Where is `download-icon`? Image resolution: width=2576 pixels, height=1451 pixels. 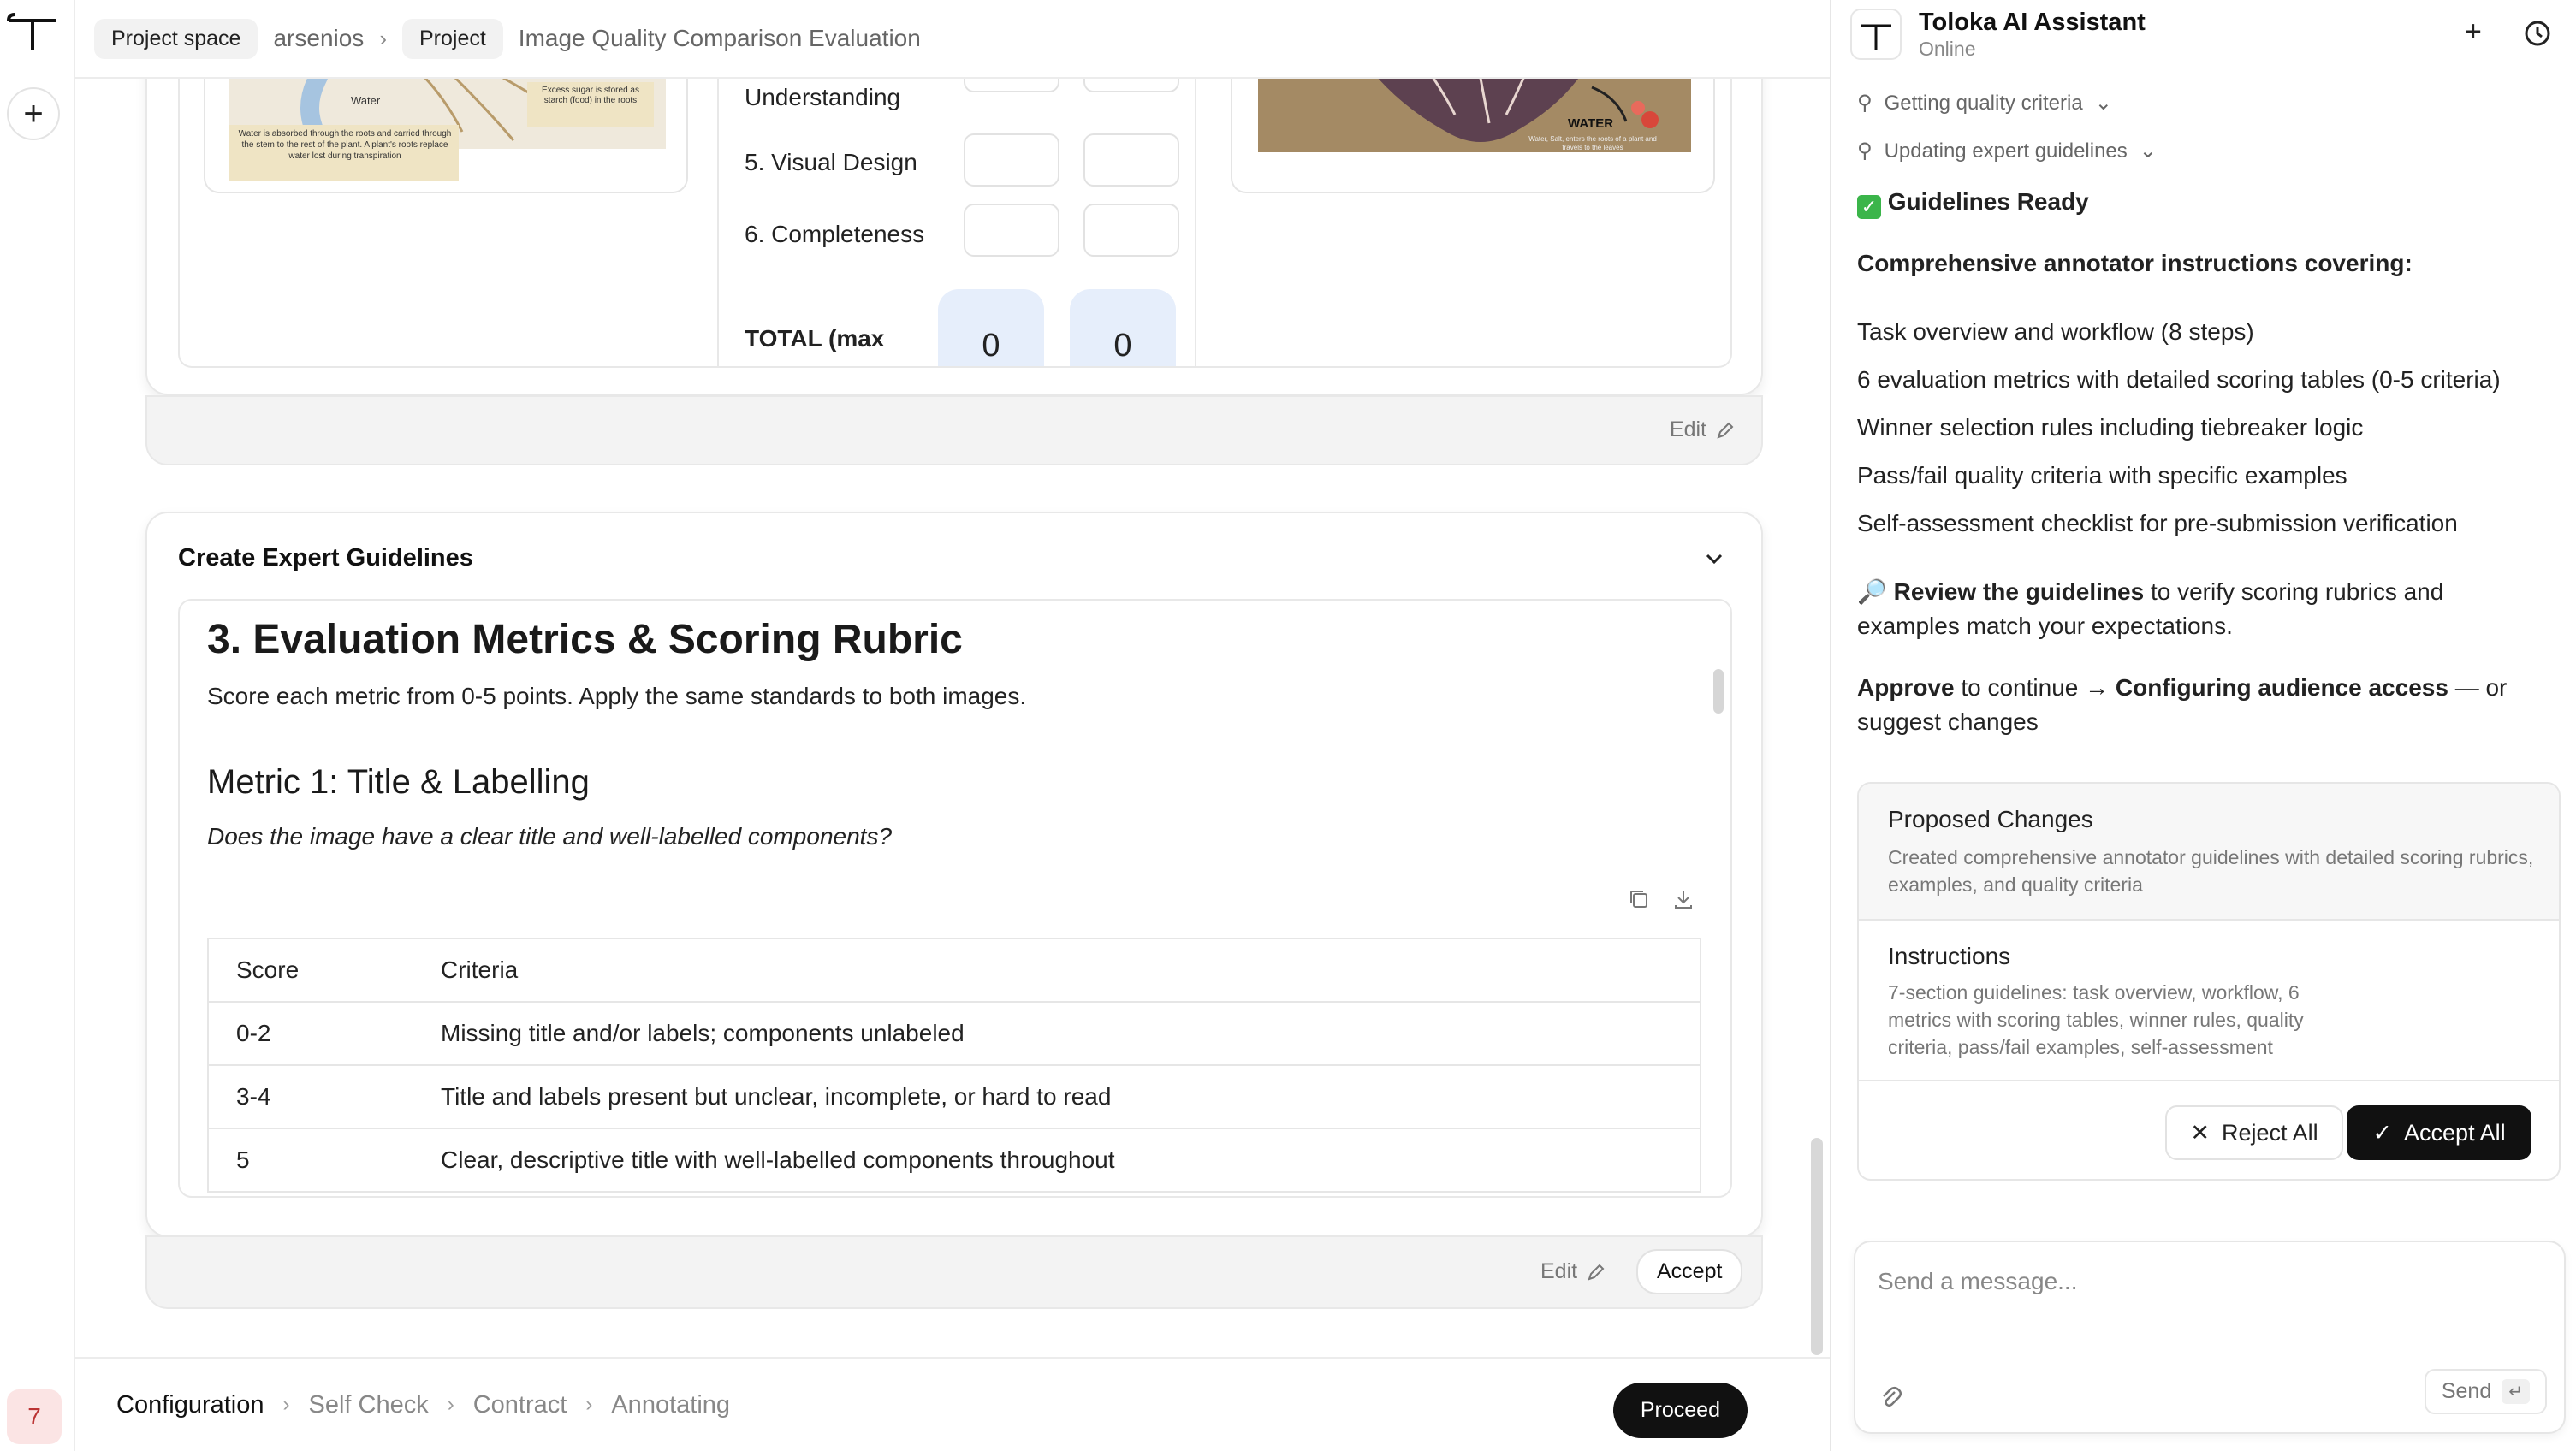 download-icon is located at coordinates (1683, 899).